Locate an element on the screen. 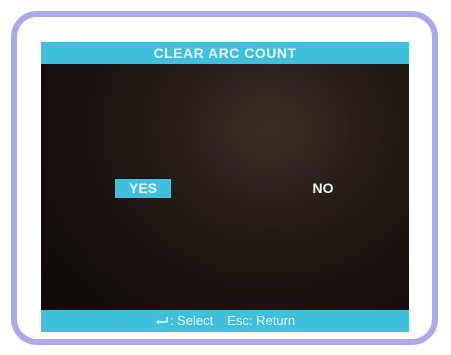  no-option: NO is located at coordinates (323, 188).